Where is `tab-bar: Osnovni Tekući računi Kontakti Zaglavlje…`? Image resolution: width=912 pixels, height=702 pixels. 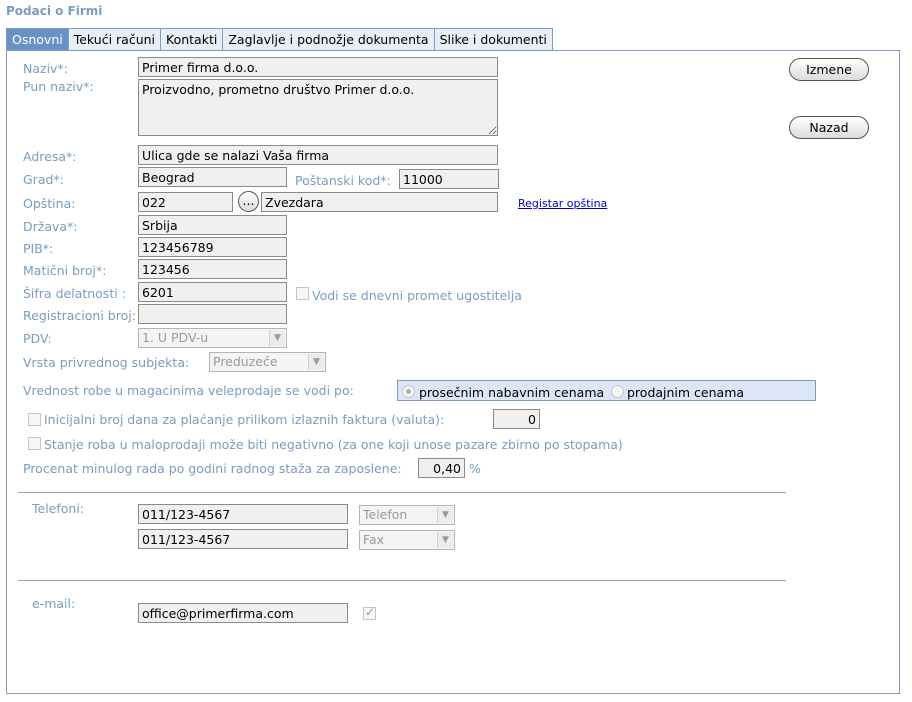
tab-bar: Osnovni Tekući računi Kontakti Zaglavlje… is located at coordinates (279, 39).